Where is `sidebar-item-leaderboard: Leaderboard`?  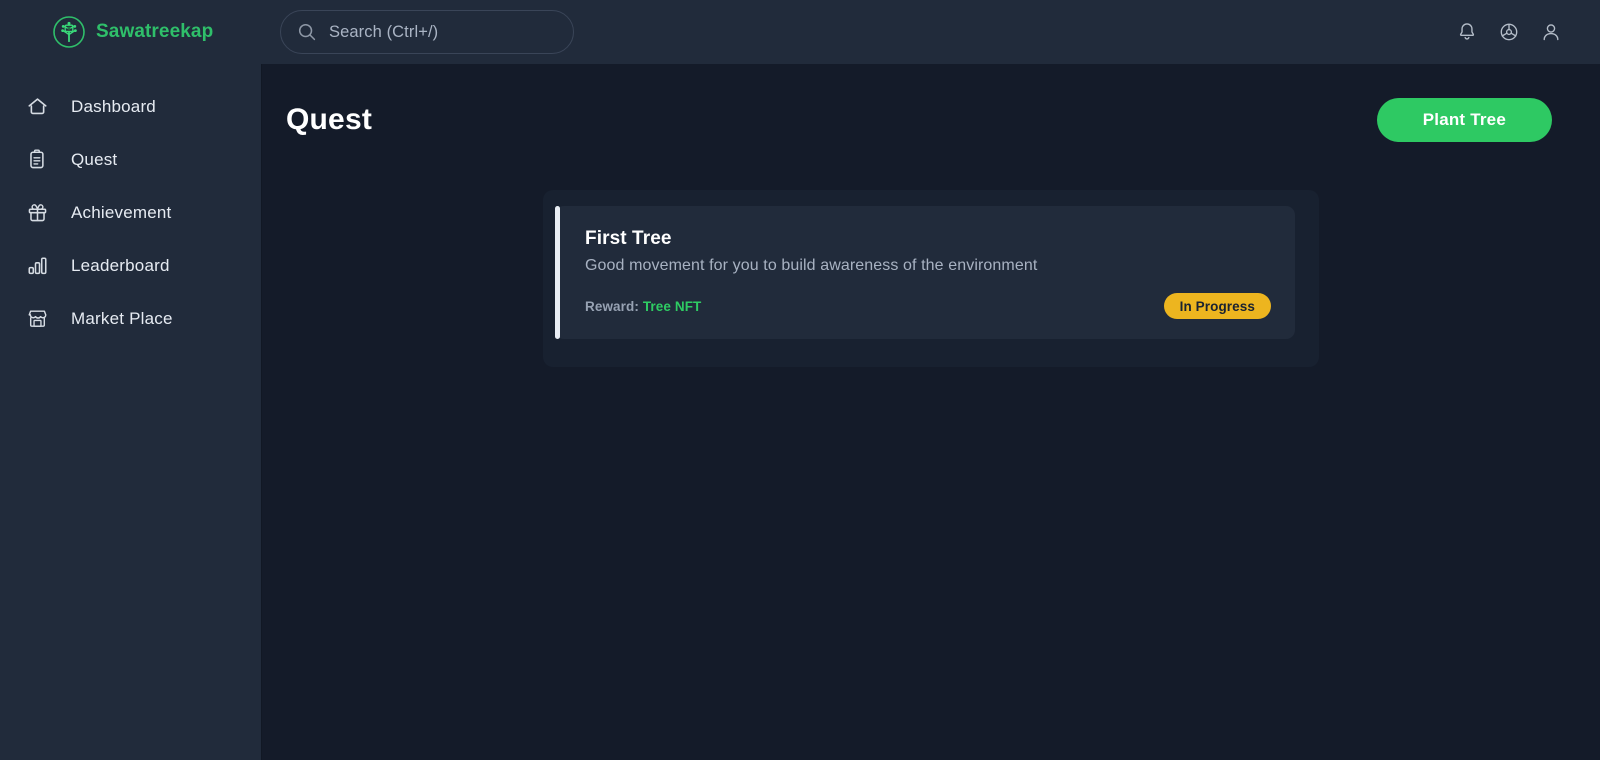 sidebar-item-leaderboard: Leaderboard is located at coordinates (130, 265).